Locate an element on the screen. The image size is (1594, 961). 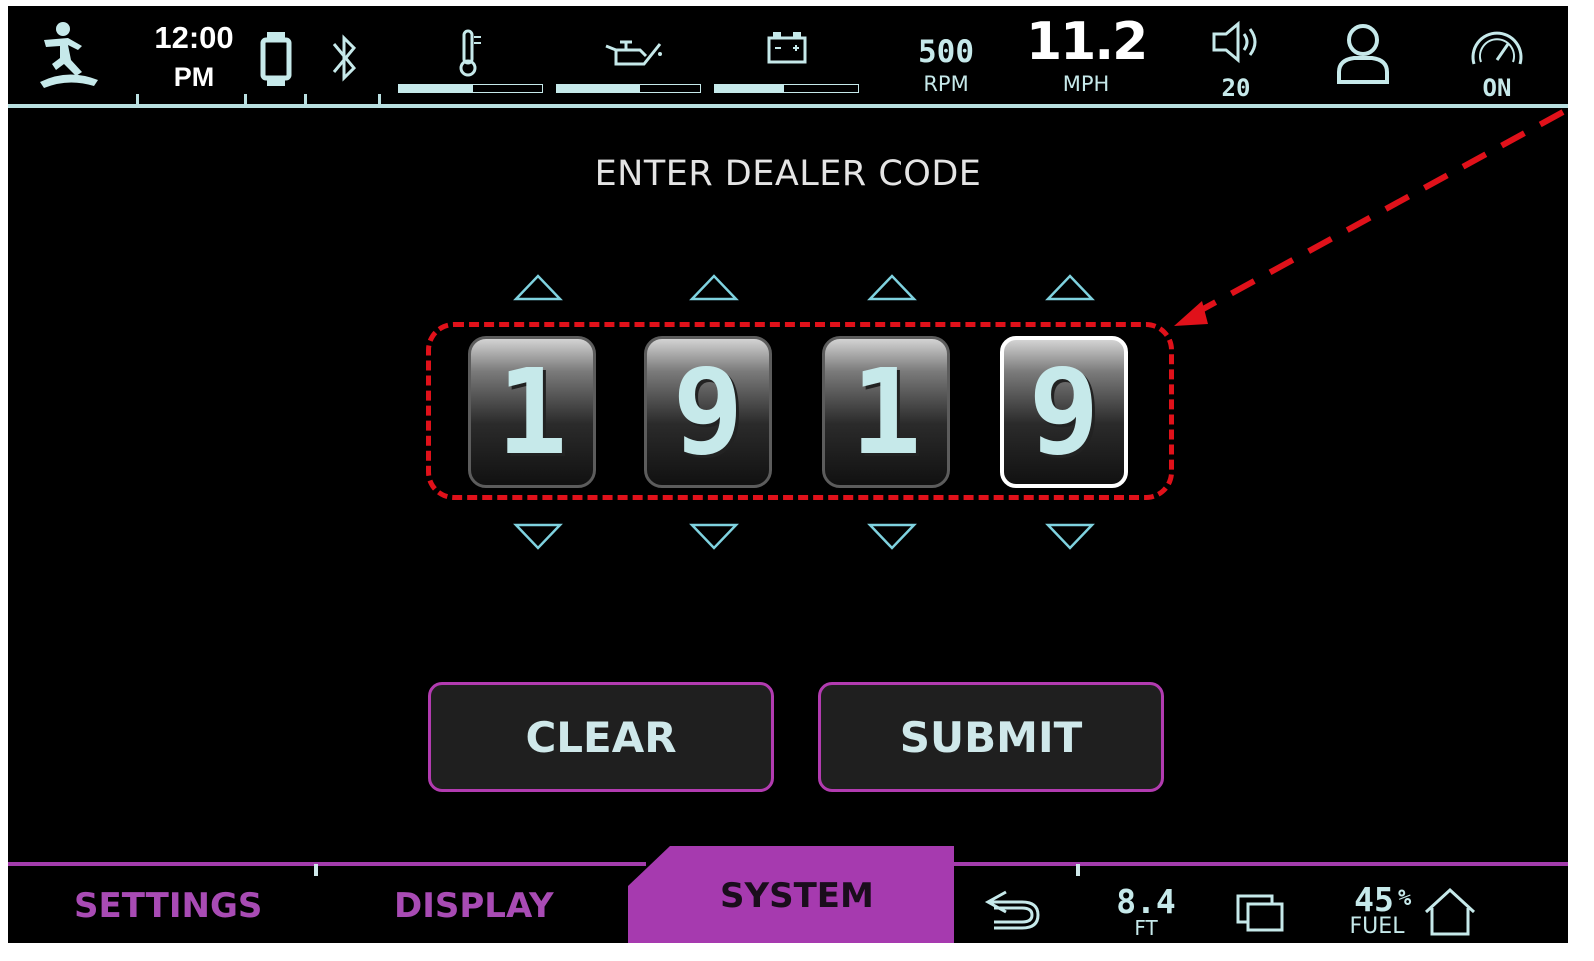
nav-divider-right is located at coordinates (1261, 864).